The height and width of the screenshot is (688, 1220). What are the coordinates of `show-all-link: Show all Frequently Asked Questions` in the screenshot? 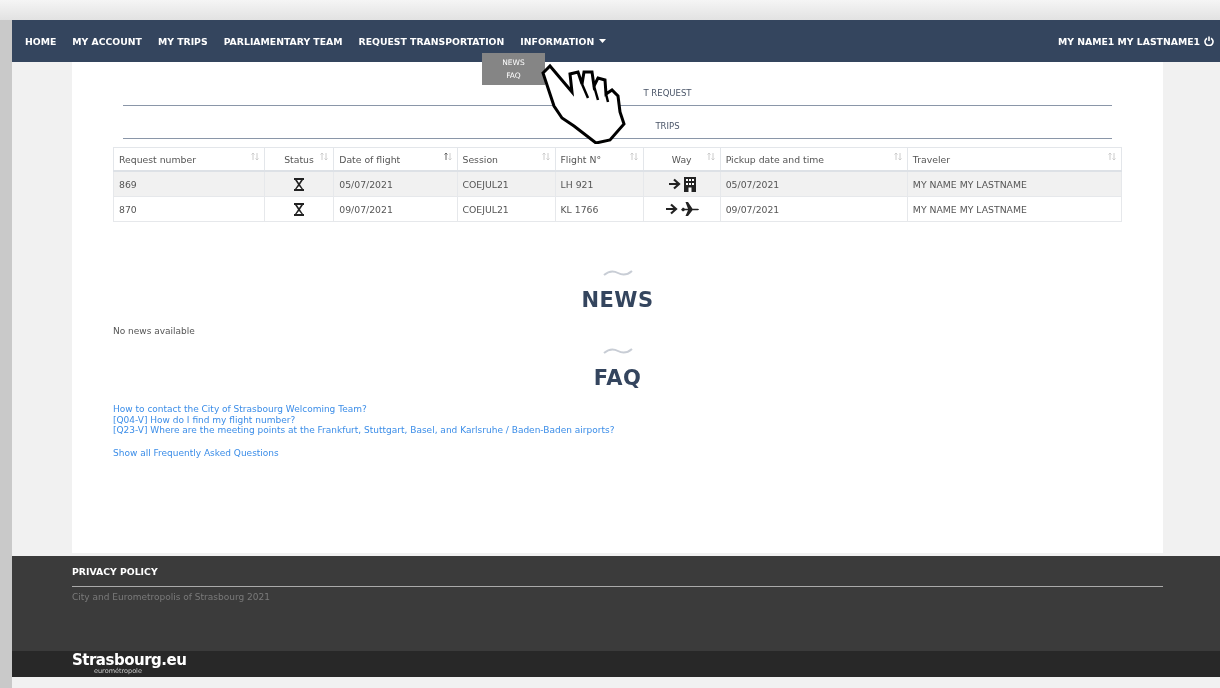 It's located at (196, 452).